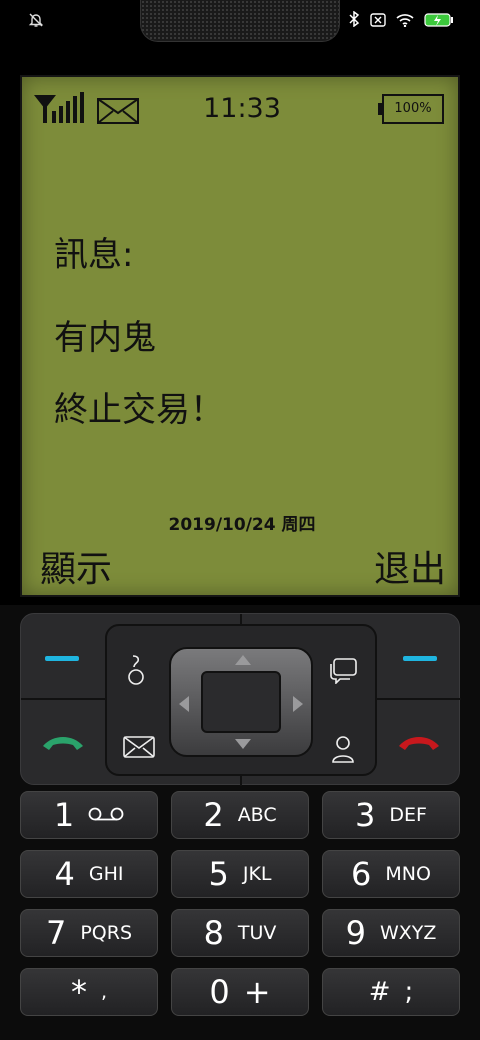 The image size is (480, 1040). What do you see at coordinates (391, 815) in the screenshot?
I see `key-3: 3 DEF` at bounding box center [391, 815].